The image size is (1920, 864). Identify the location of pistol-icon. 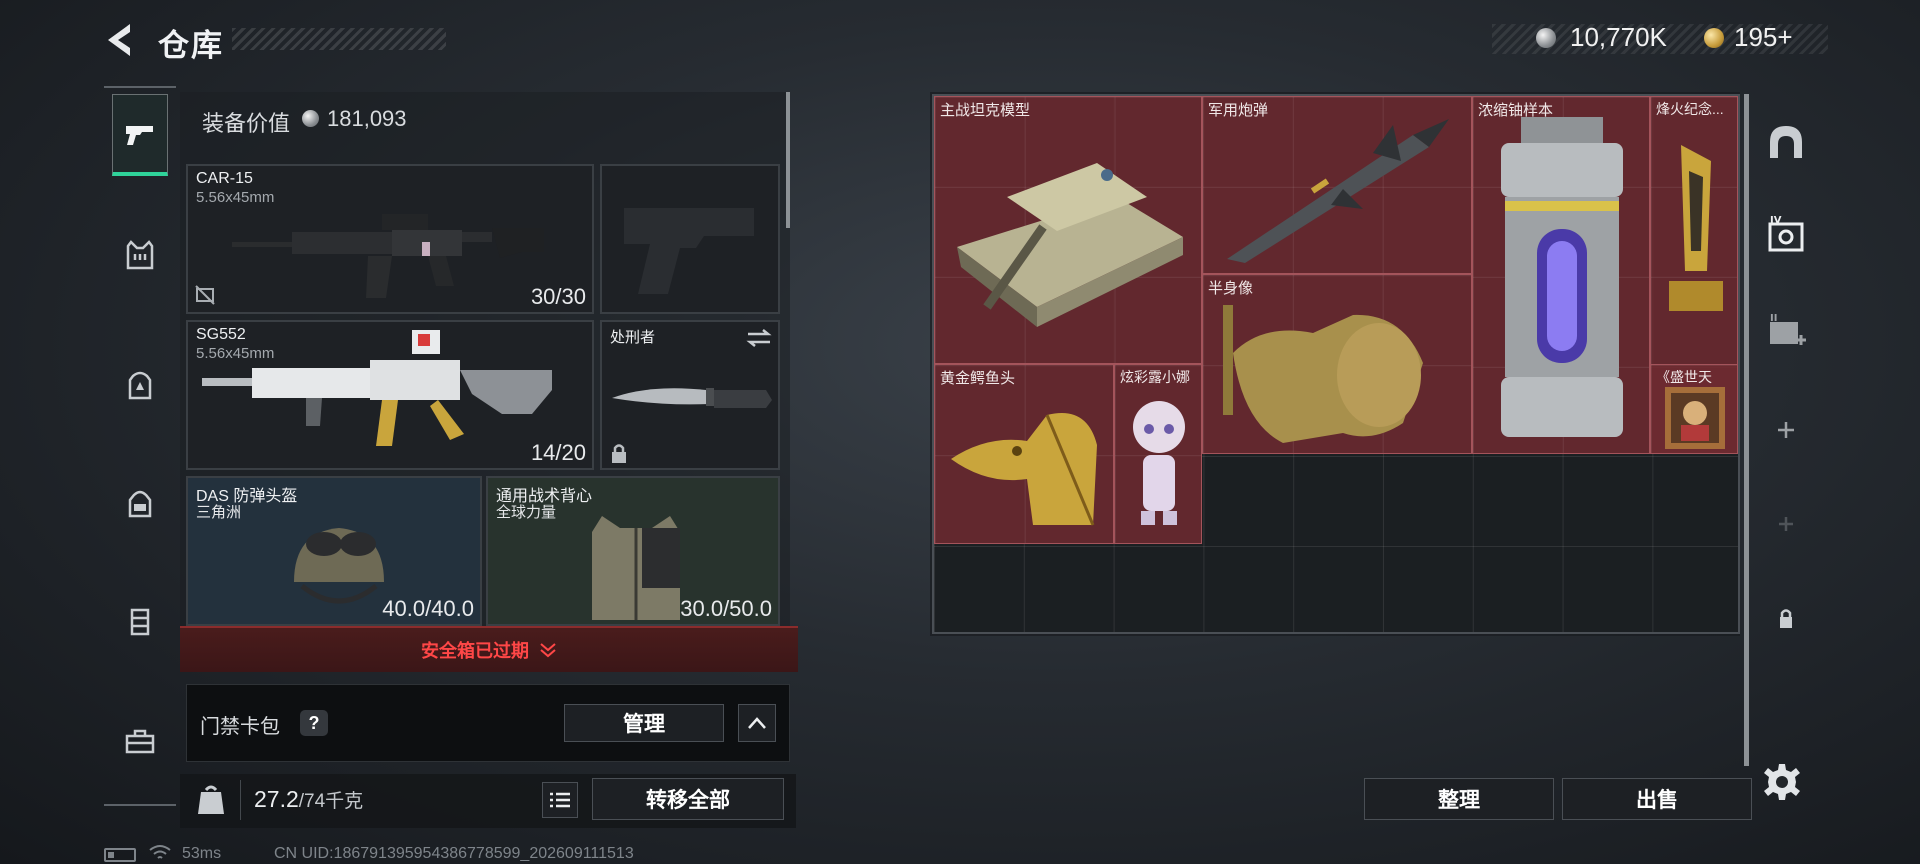
(139, 135).